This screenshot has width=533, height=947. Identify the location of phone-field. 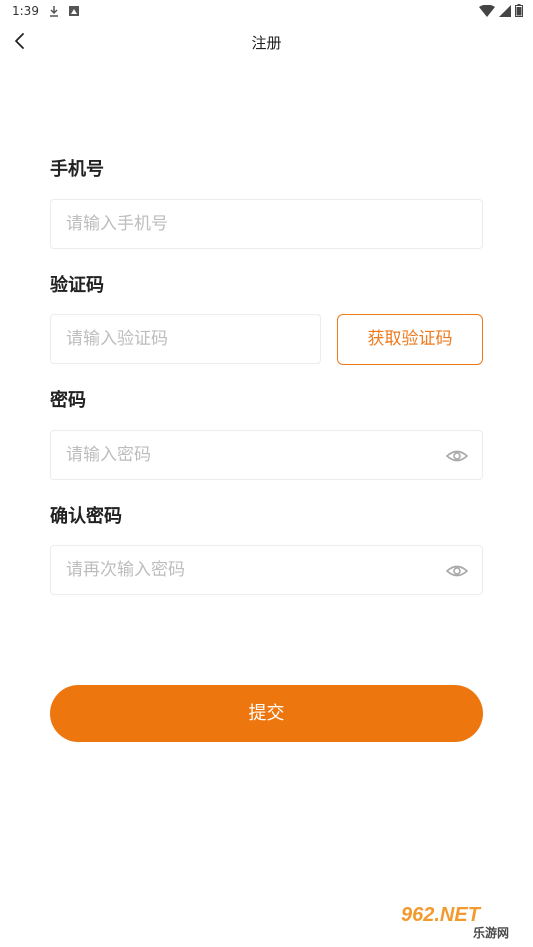
(266, 224).